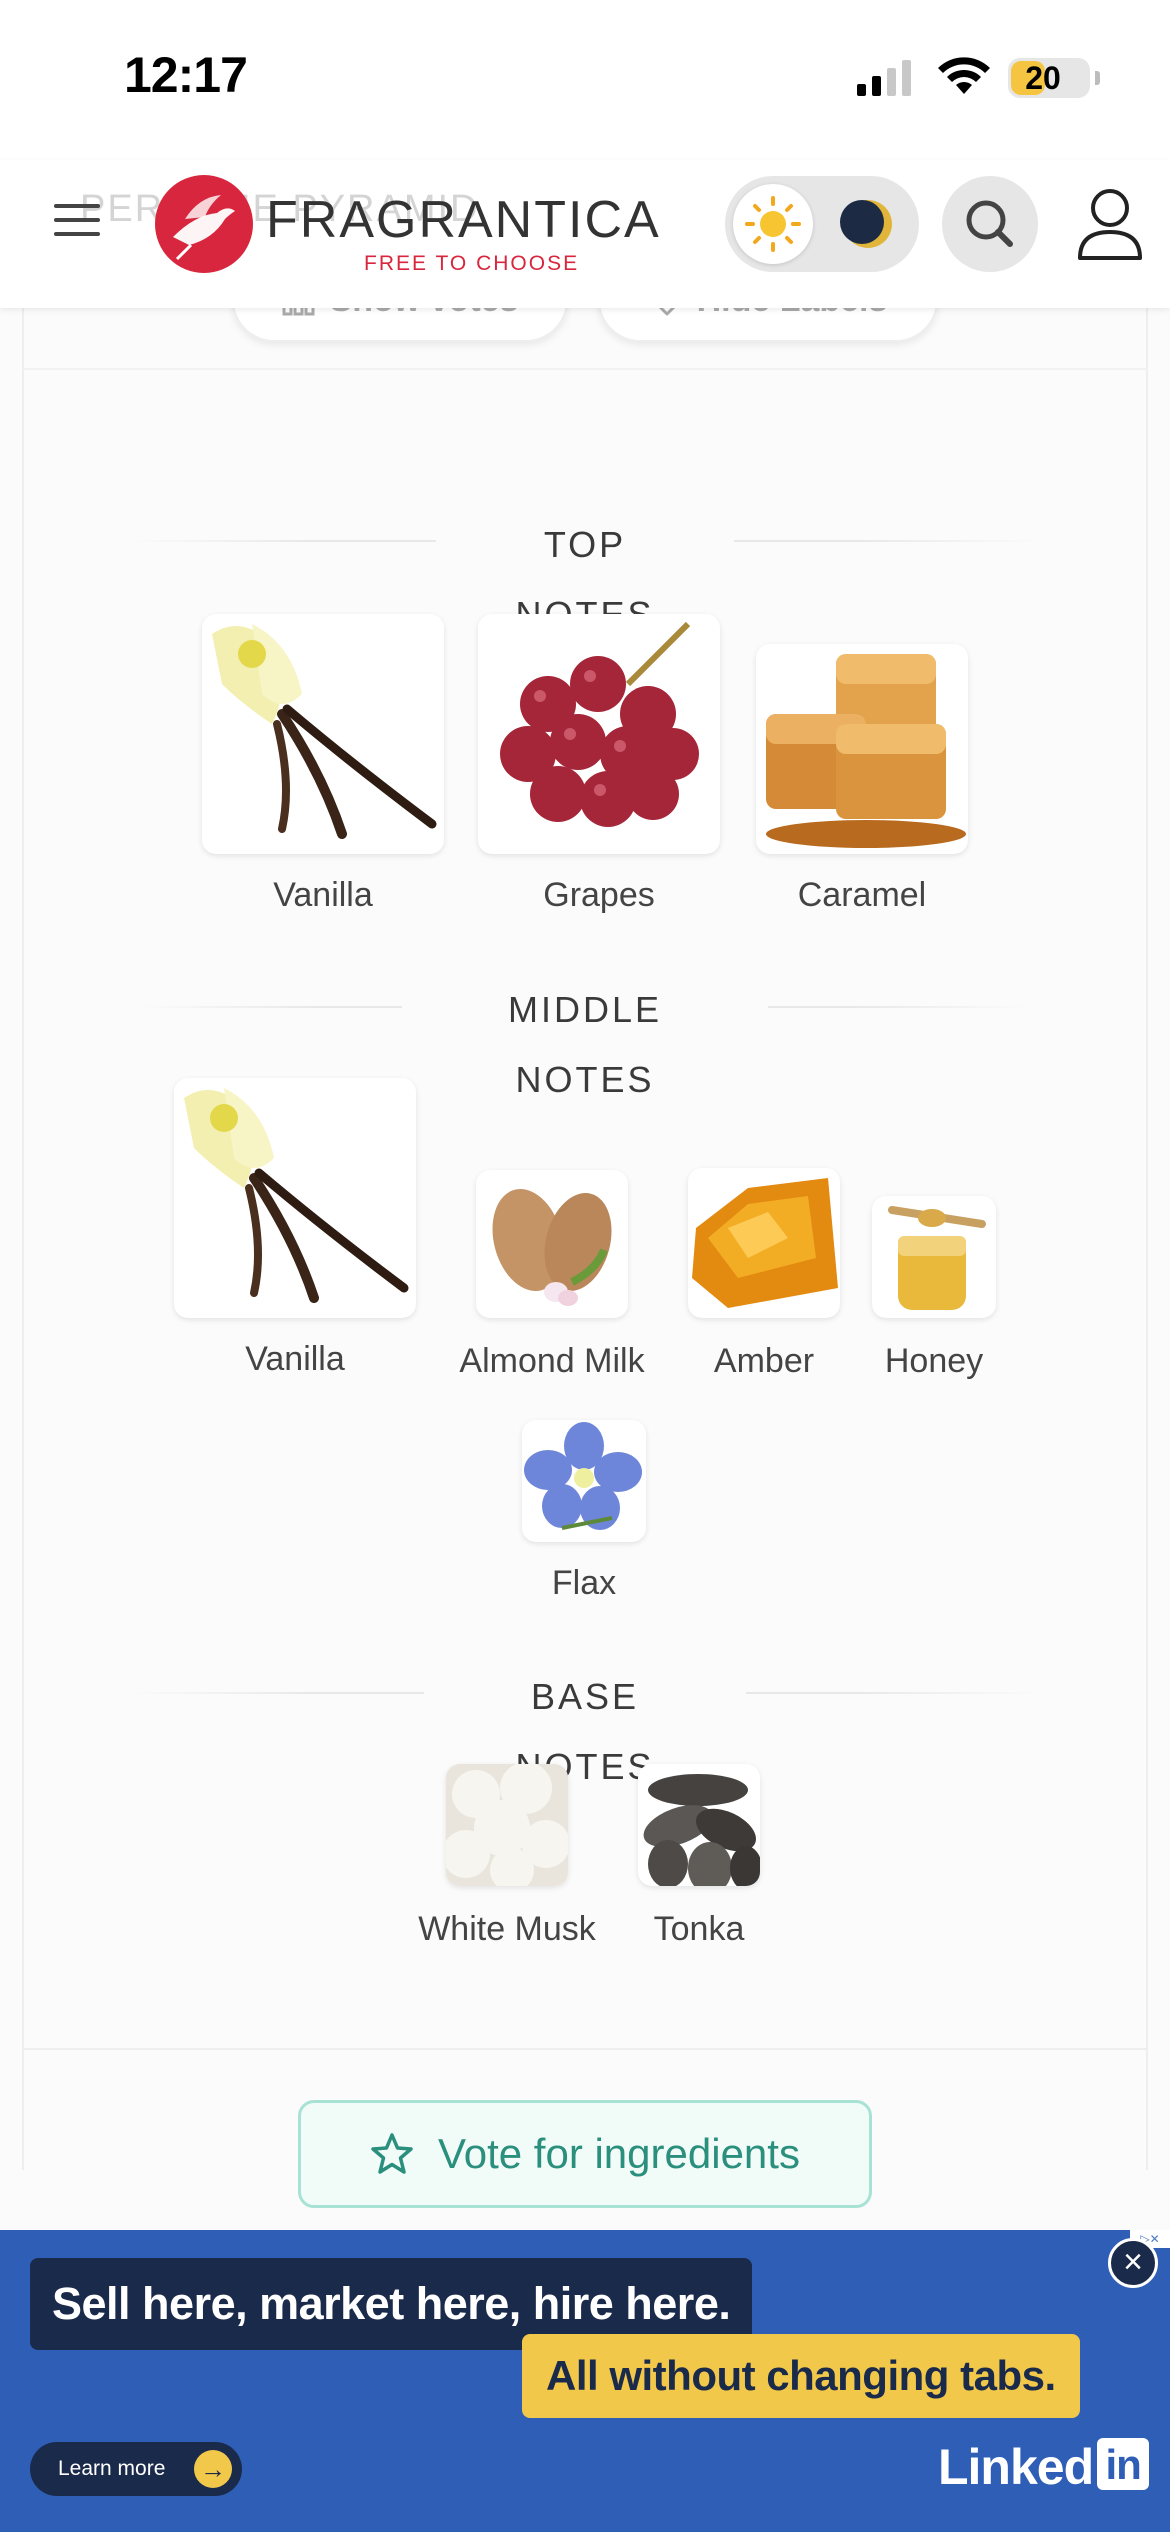 This screenshot has height=2532, width=1170. Describe the element at coordinates (463, 220) in the screenshot. I see `site-logo-text: FRAGRANTICA` at that location.